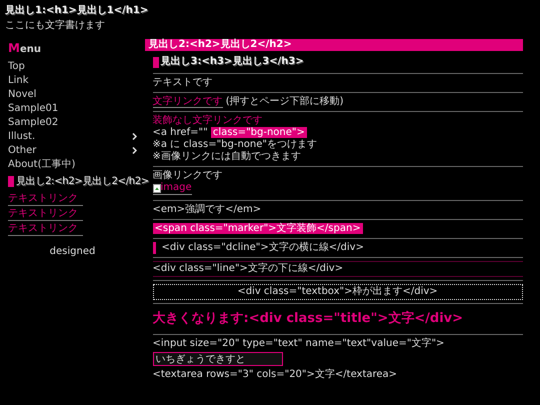 The image size is (540, 405). What do you see at coordinates (25, 49) in the screenshot?
I see `menu-title: Menu` at bounding box center [25, 49].